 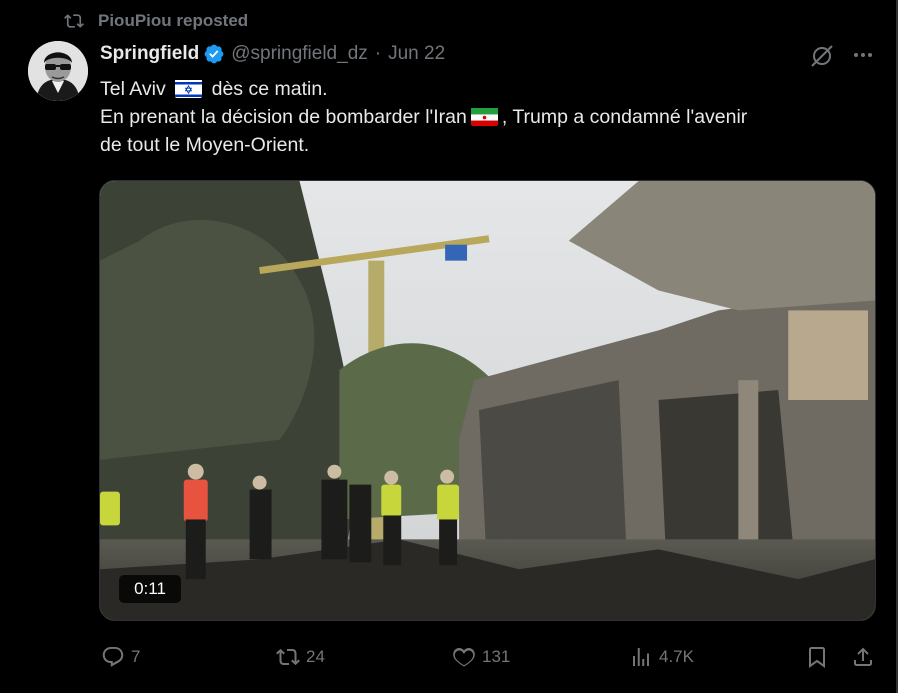 I want to click on bookmark-icon, so click(x=817, y=657).